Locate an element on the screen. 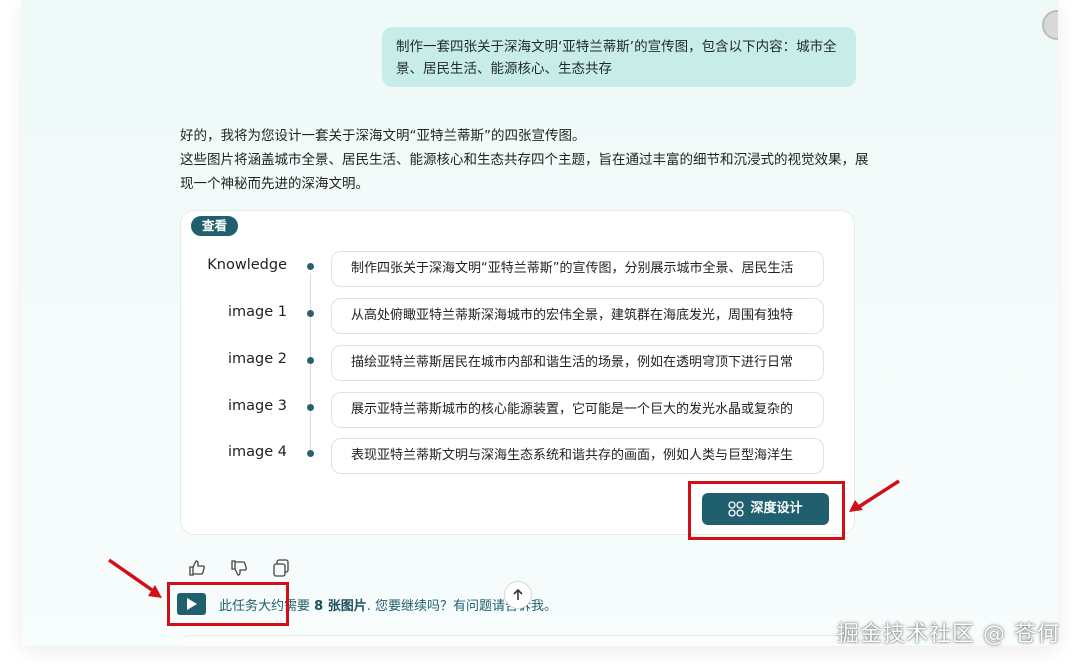  message-actions is located at coordinates (239, 568).